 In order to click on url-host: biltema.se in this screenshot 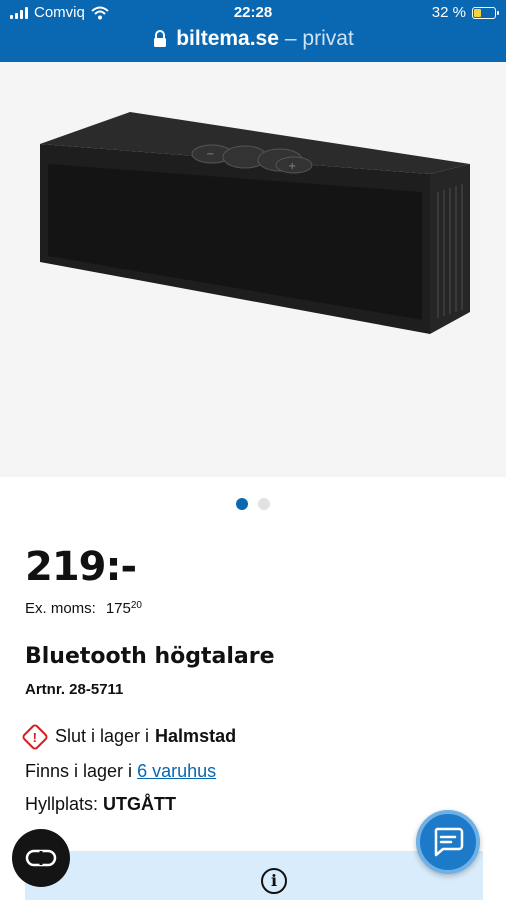, I will do `click(227, 38)`.